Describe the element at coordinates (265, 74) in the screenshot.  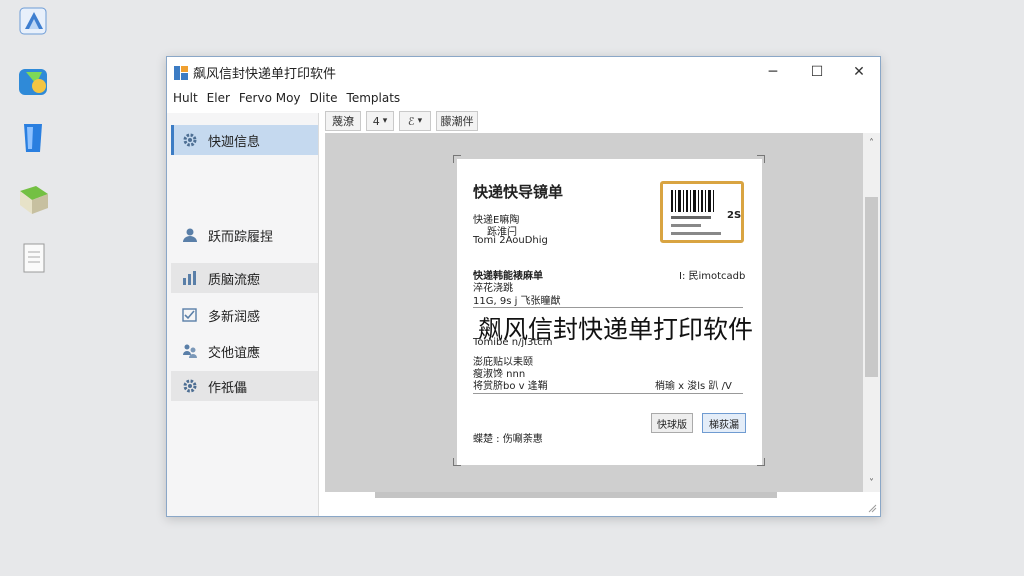
I see `window-title: 飙风信封快递单打印软件` at that location.